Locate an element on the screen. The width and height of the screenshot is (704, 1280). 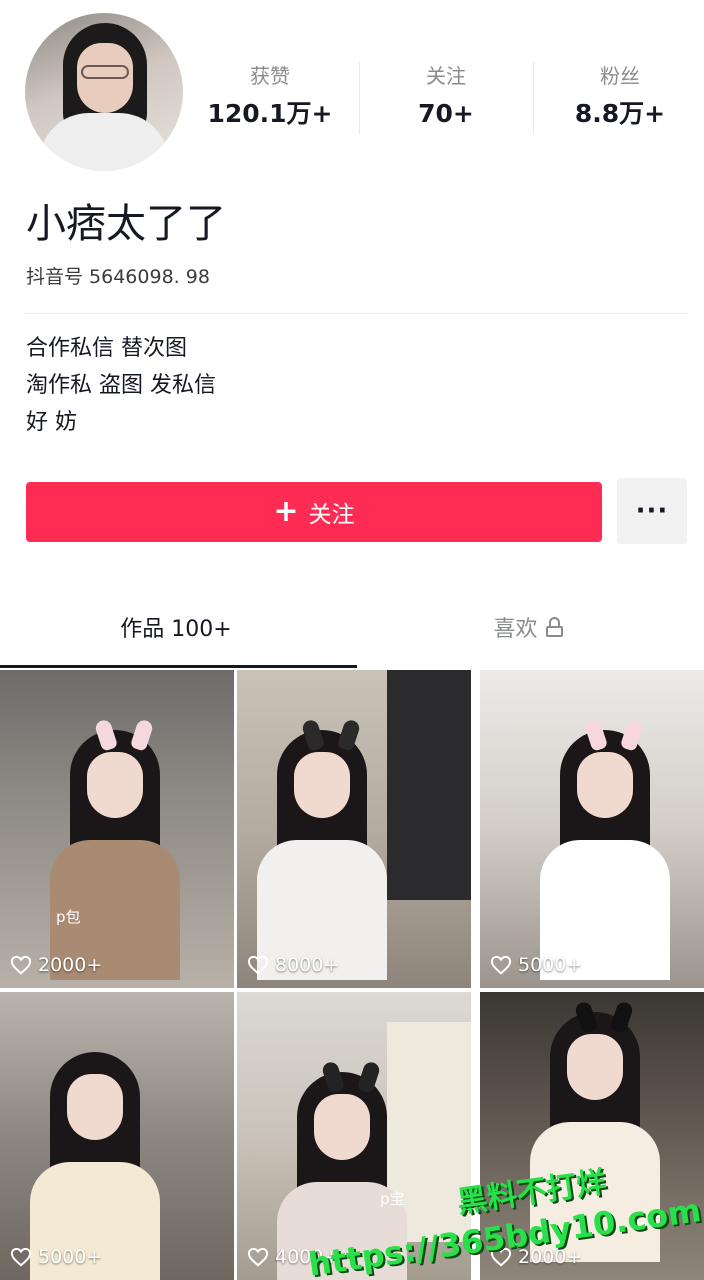
stat-following-value: 70+ is located at coordinates (446, 113).